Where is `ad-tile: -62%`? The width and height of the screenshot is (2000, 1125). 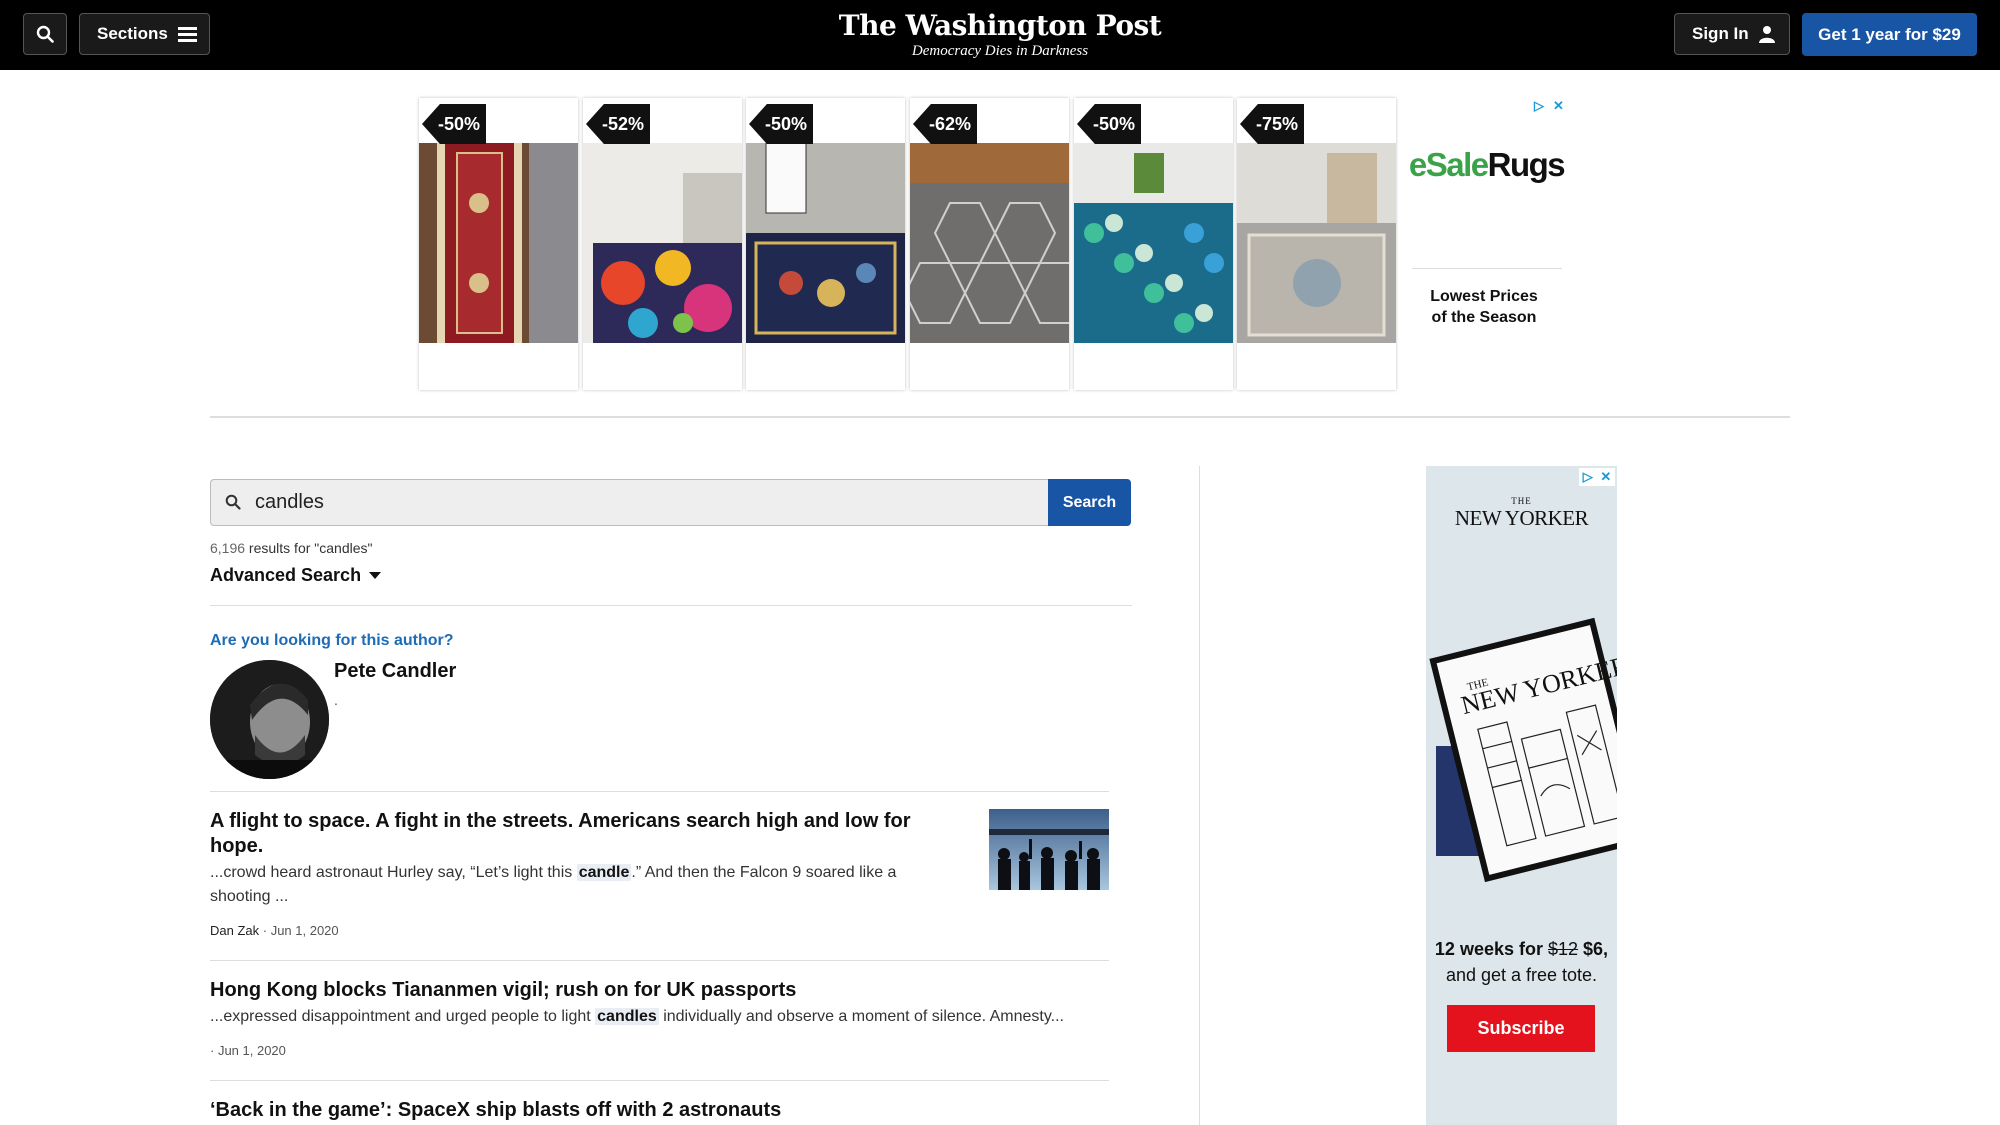 ad-tile: -62% is located at coordinates (989, 244).